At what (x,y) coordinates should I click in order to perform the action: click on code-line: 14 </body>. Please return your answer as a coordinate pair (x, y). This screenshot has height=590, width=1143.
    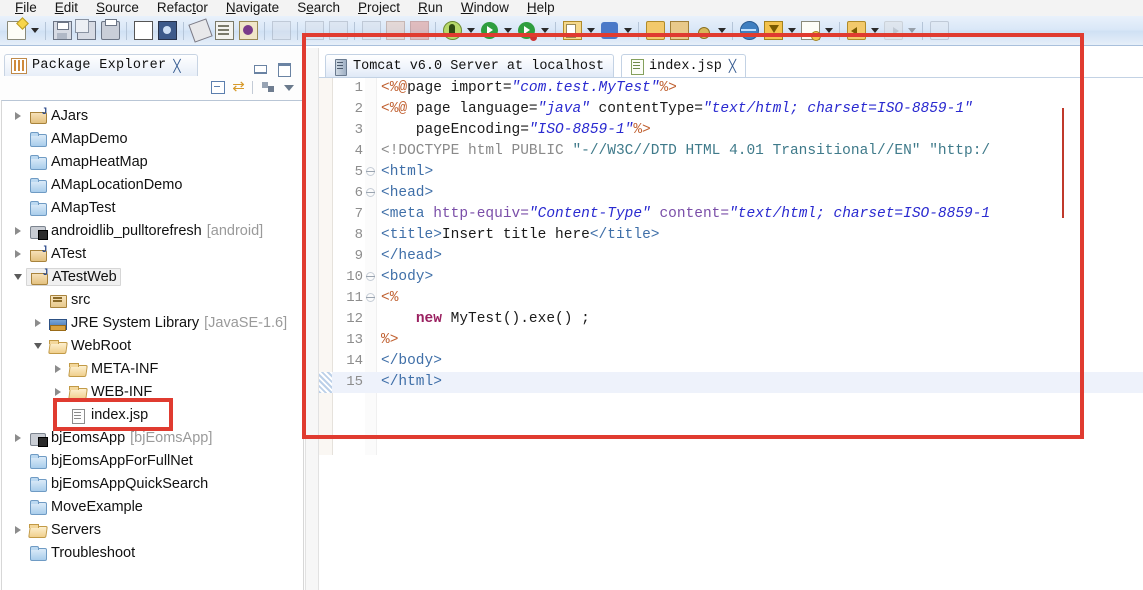
    Looking at the image, I should click on (731, 361).